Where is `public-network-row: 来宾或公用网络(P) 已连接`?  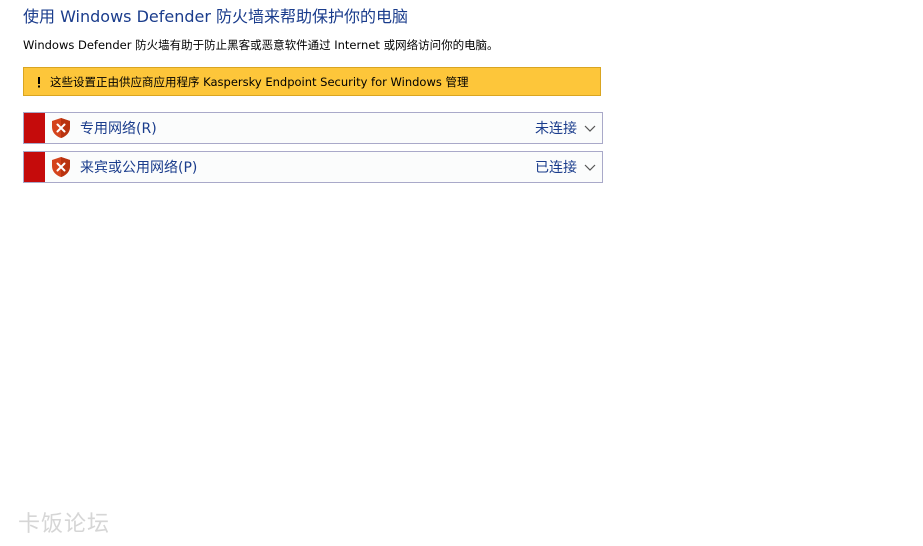 public-network-row: 来宾或公用网络(P) 已连接 is located at coordinates (313, 167).